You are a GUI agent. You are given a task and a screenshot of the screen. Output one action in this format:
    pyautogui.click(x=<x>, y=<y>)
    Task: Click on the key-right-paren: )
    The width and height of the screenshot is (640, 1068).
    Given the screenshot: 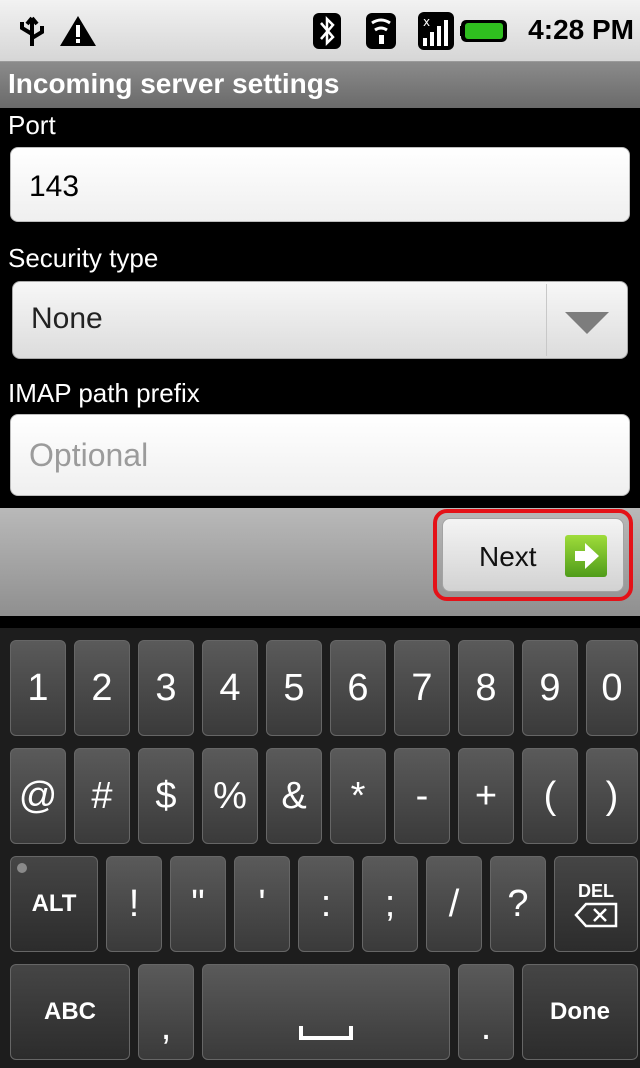 What is the action you would take?
    pyautogui.click(x=612, y=796)
    